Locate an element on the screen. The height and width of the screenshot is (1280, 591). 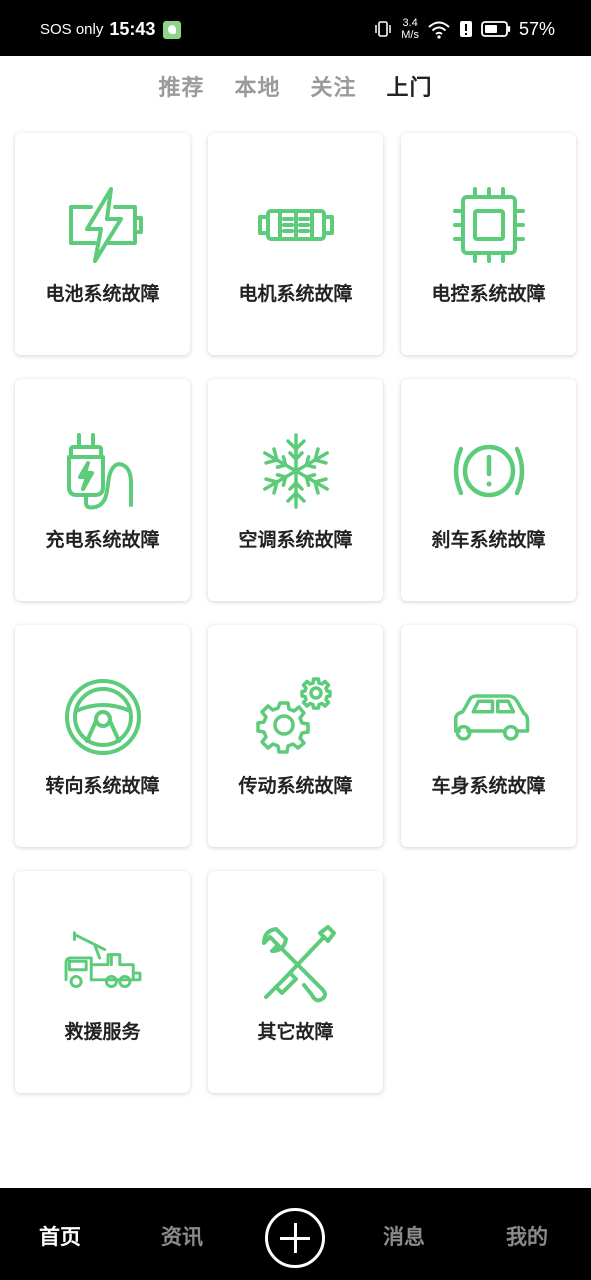
service-card-motor: 电机系统故障 is located at coordinates (295, 244).